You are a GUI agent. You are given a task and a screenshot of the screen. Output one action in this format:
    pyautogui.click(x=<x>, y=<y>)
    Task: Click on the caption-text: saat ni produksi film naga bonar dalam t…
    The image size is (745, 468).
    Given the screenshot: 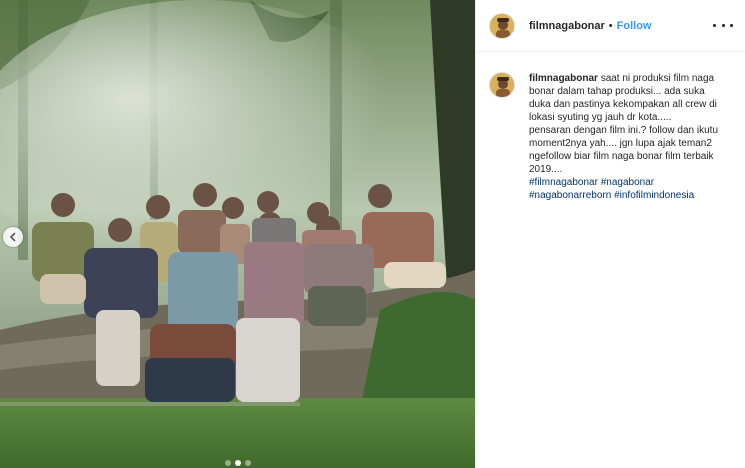 What is the action you would take?
    pyautogui.click(x=624, y=124)
    